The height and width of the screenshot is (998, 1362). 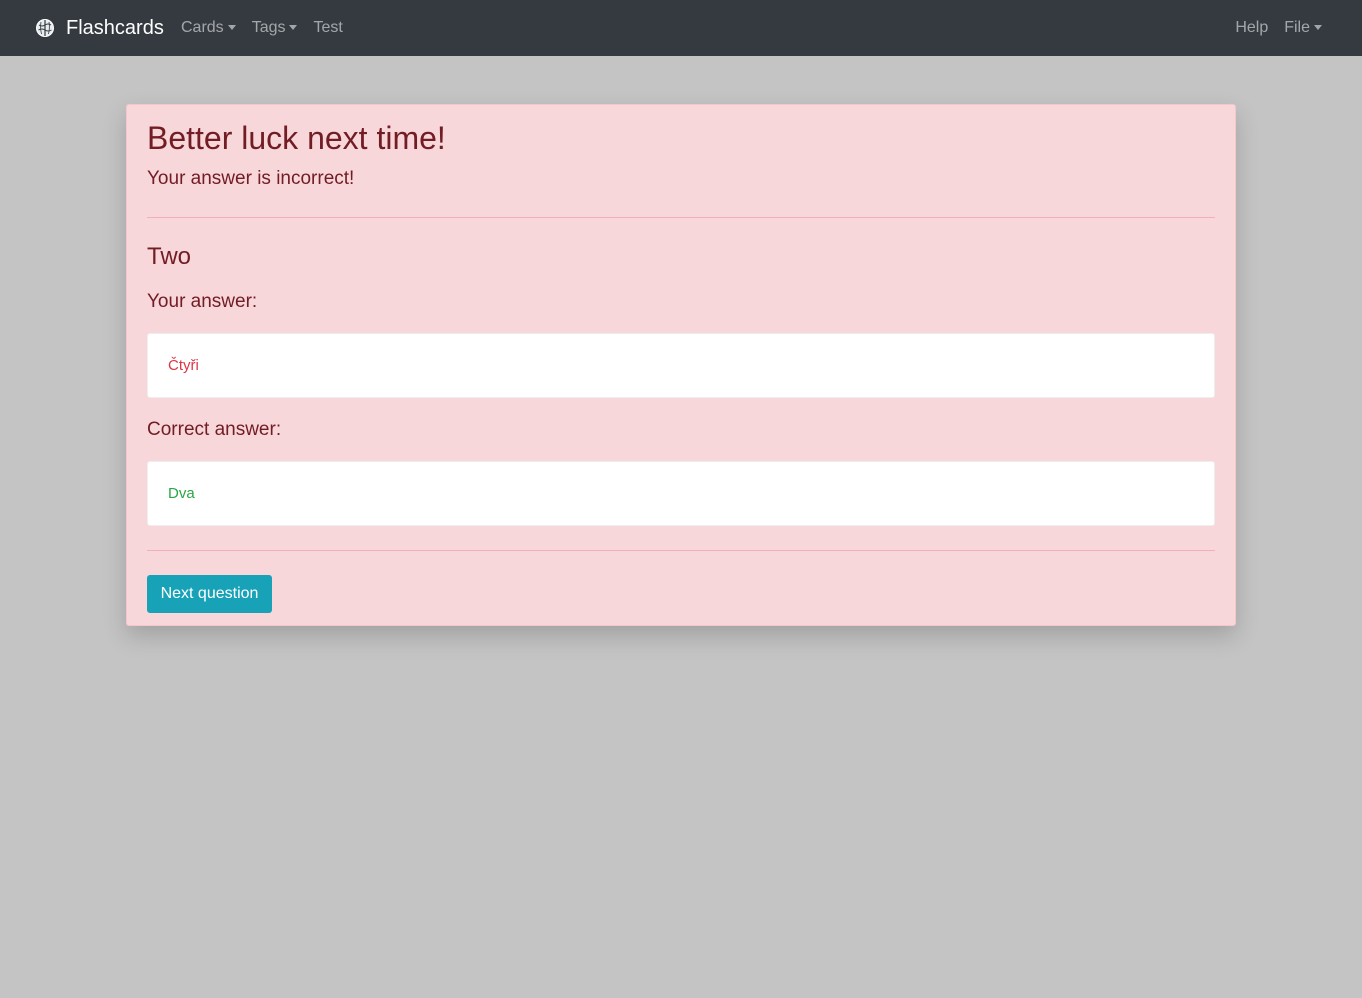 I want to click on nav-test-link: Test, so click(x=327, y=28).